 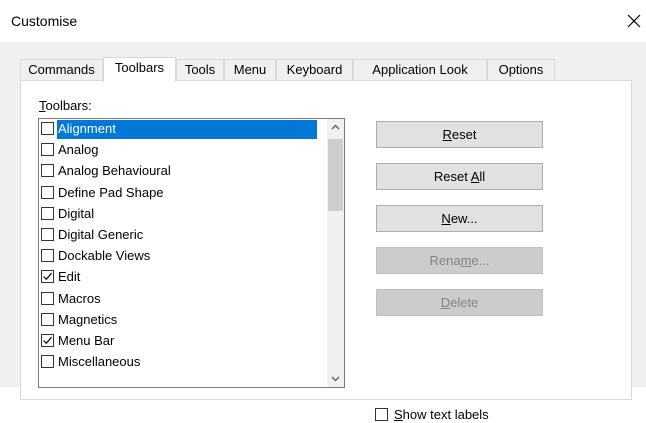 I want to click on toolbar-list-item: Digital, so click(x=178, y=214).